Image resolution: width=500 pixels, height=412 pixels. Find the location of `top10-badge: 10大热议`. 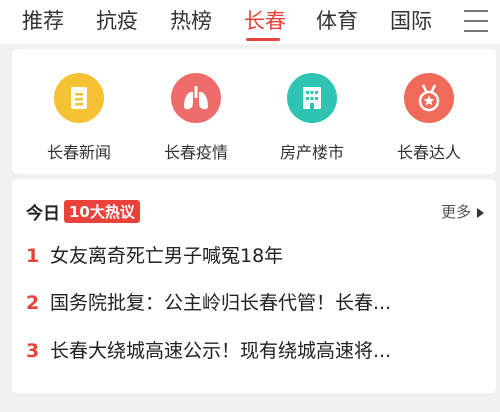

top10-badge: 10大热议 is located at coordinates (102, 211).